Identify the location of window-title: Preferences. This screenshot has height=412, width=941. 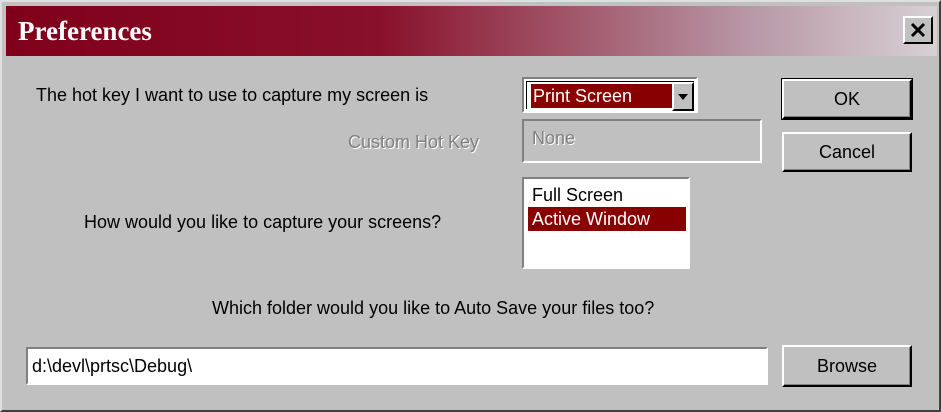
(85, 31).